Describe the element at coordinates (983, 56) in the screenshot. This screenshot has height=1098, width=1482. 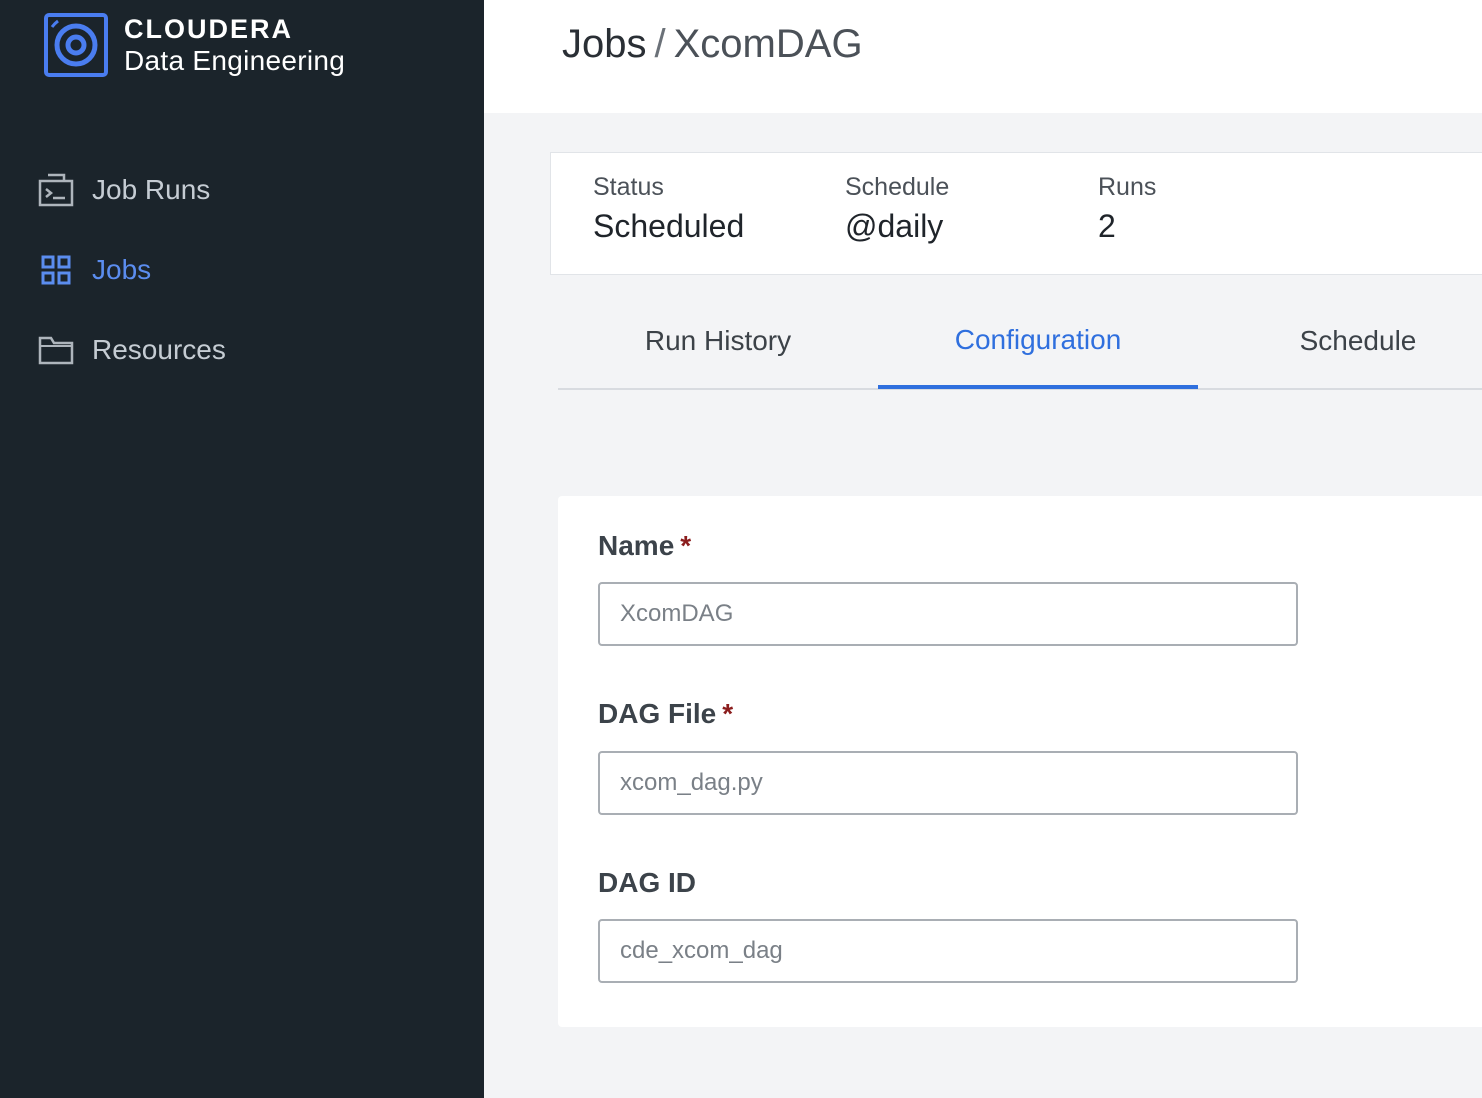
I see `page-header: Jobs / XcomDAG` at that location.